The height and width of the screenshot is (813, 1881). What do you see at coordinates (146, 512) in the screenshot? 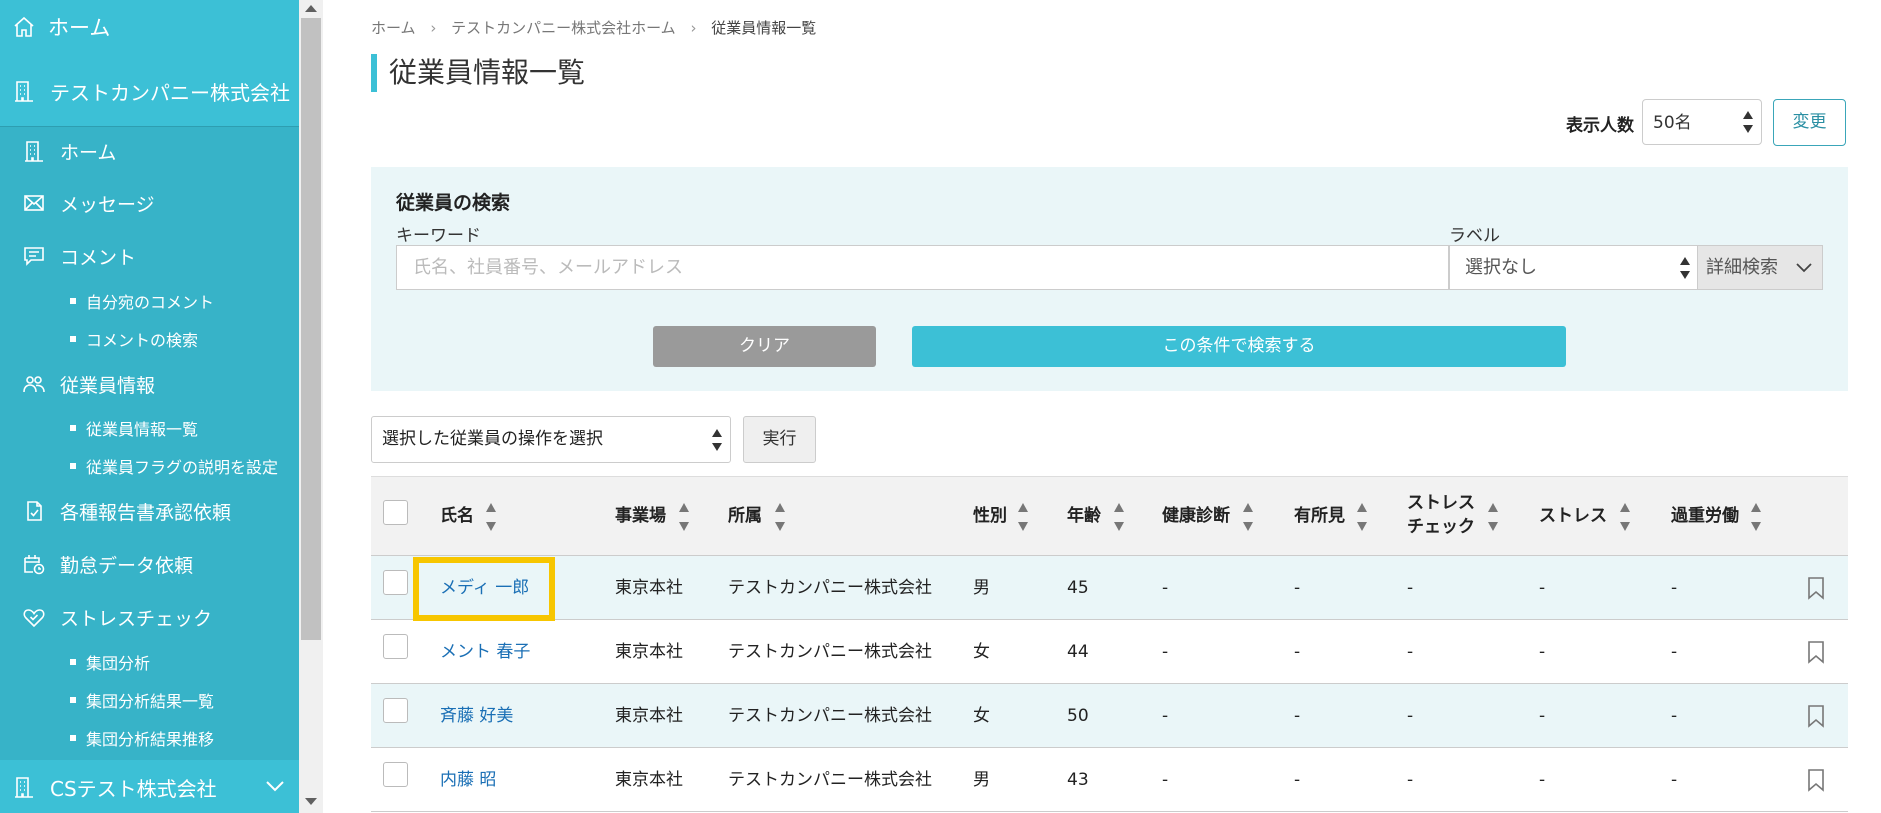
I see `sidebar-item-label: 各種報告書承認依頼` at bounding box center [146, 512].